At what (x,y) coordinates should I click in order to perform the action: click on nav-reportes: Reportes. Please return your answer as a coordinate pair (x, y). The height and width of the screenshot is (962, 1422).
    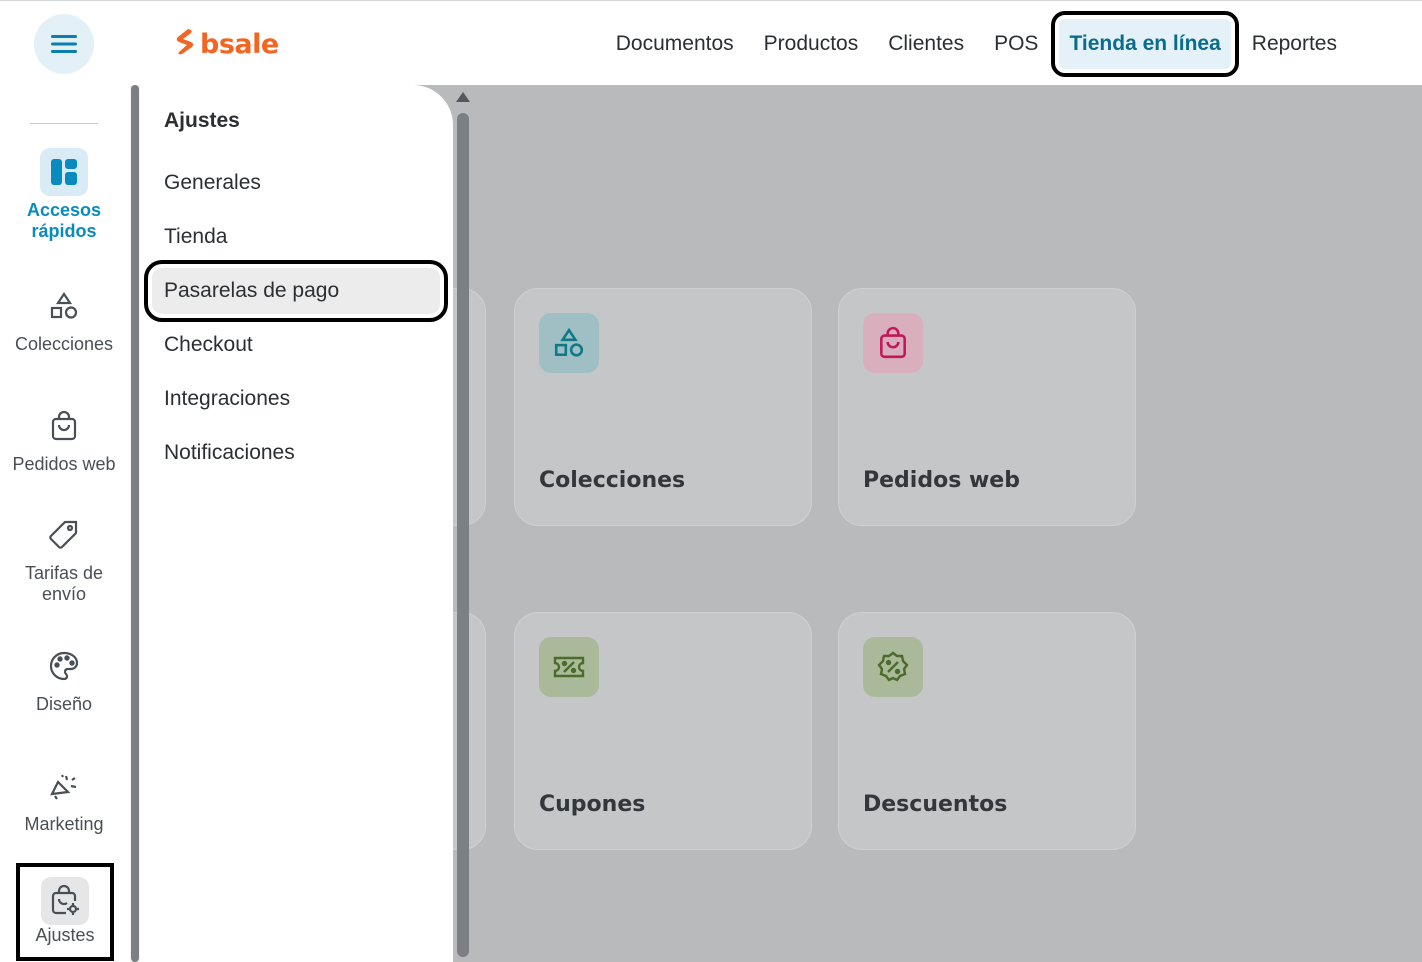
    Looking at the image, I should click on (1294, 44).